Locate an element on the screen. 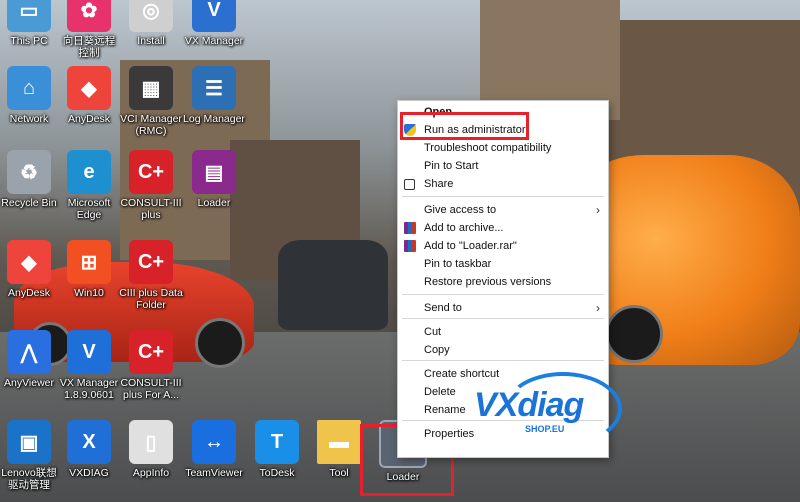 Image resolution: width=800 pixels, height=502 pixels. menu-item-add-to-loader-rar: Add to "Loader.rar" is located at coordinates (503, 246).